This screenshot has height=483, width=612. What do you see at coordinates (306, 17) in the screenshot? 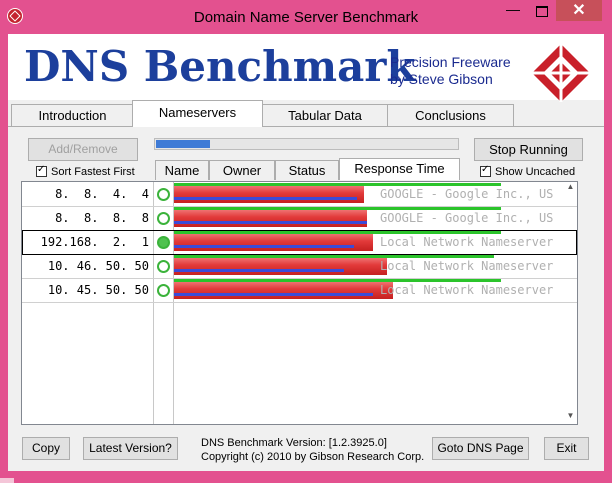
I see `title-bar: Domain Name Server Benchmark — ✕` at bounding box center [306, 17].